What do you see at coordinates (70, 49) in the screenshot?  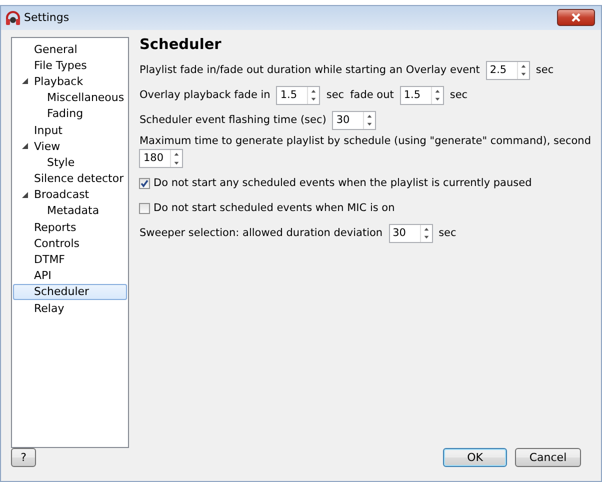 I see `tree-item: General` at bounding box center [70, 49].